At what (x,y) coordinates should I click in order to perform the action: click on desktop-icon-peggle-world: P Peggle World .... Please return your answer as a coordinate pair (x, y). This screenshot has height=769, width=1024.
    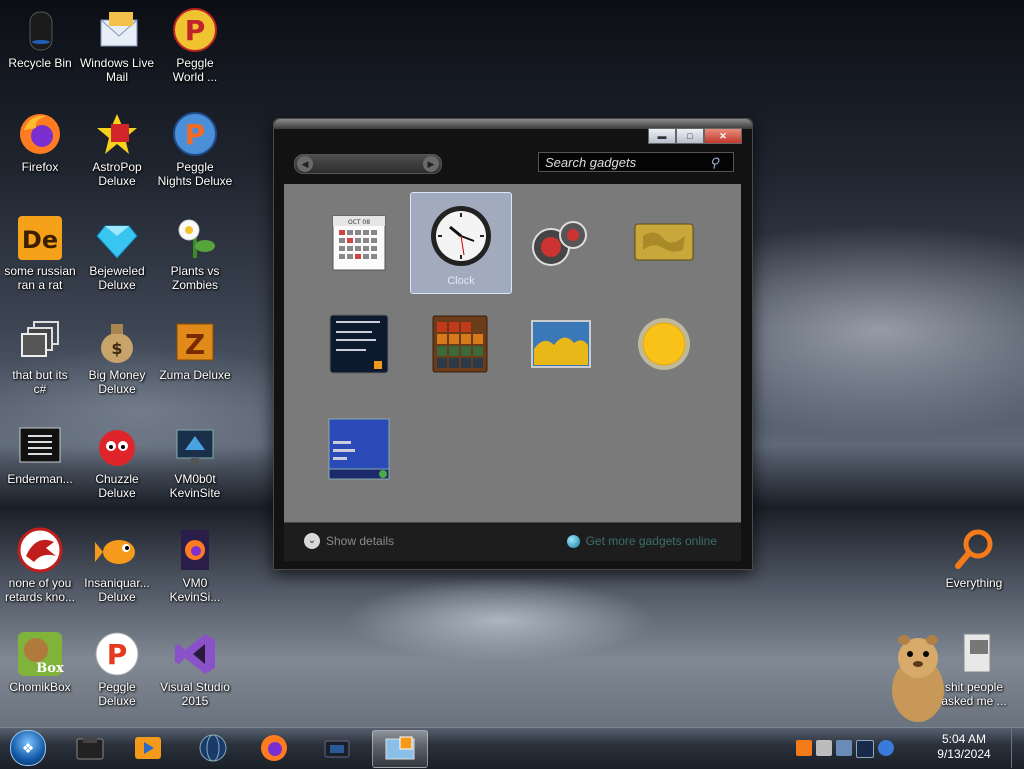
    Looking at the image, I should click on (195, 45).